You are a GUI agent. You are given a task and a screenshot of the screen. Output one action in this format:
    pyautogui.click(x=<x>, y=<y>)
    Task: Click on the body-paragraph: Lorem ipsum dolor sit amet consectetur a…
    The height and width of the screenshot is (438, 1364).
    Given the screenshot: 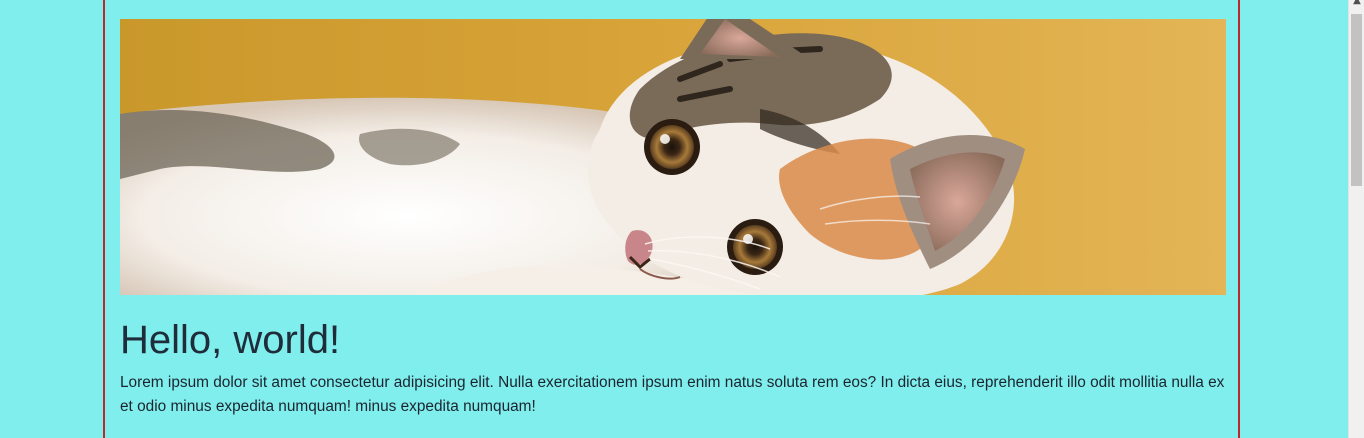 What is the action you would take?
    pyautogui.click(x=672, y=394)
    